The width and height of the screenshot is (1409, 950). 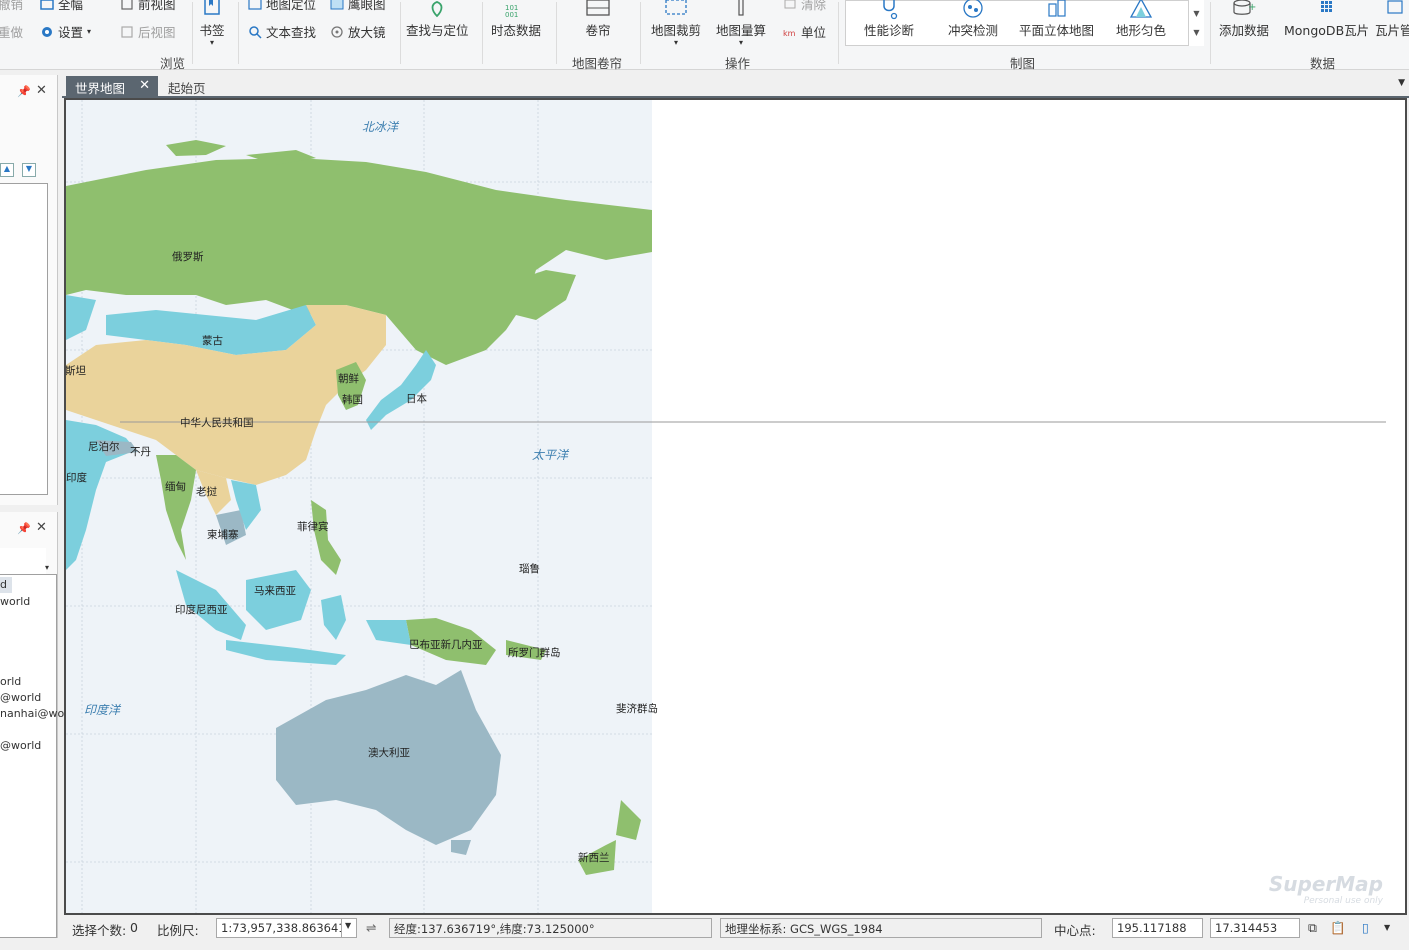 I want to click on browse-group-label: 浏览, so click(x=173, y=63).